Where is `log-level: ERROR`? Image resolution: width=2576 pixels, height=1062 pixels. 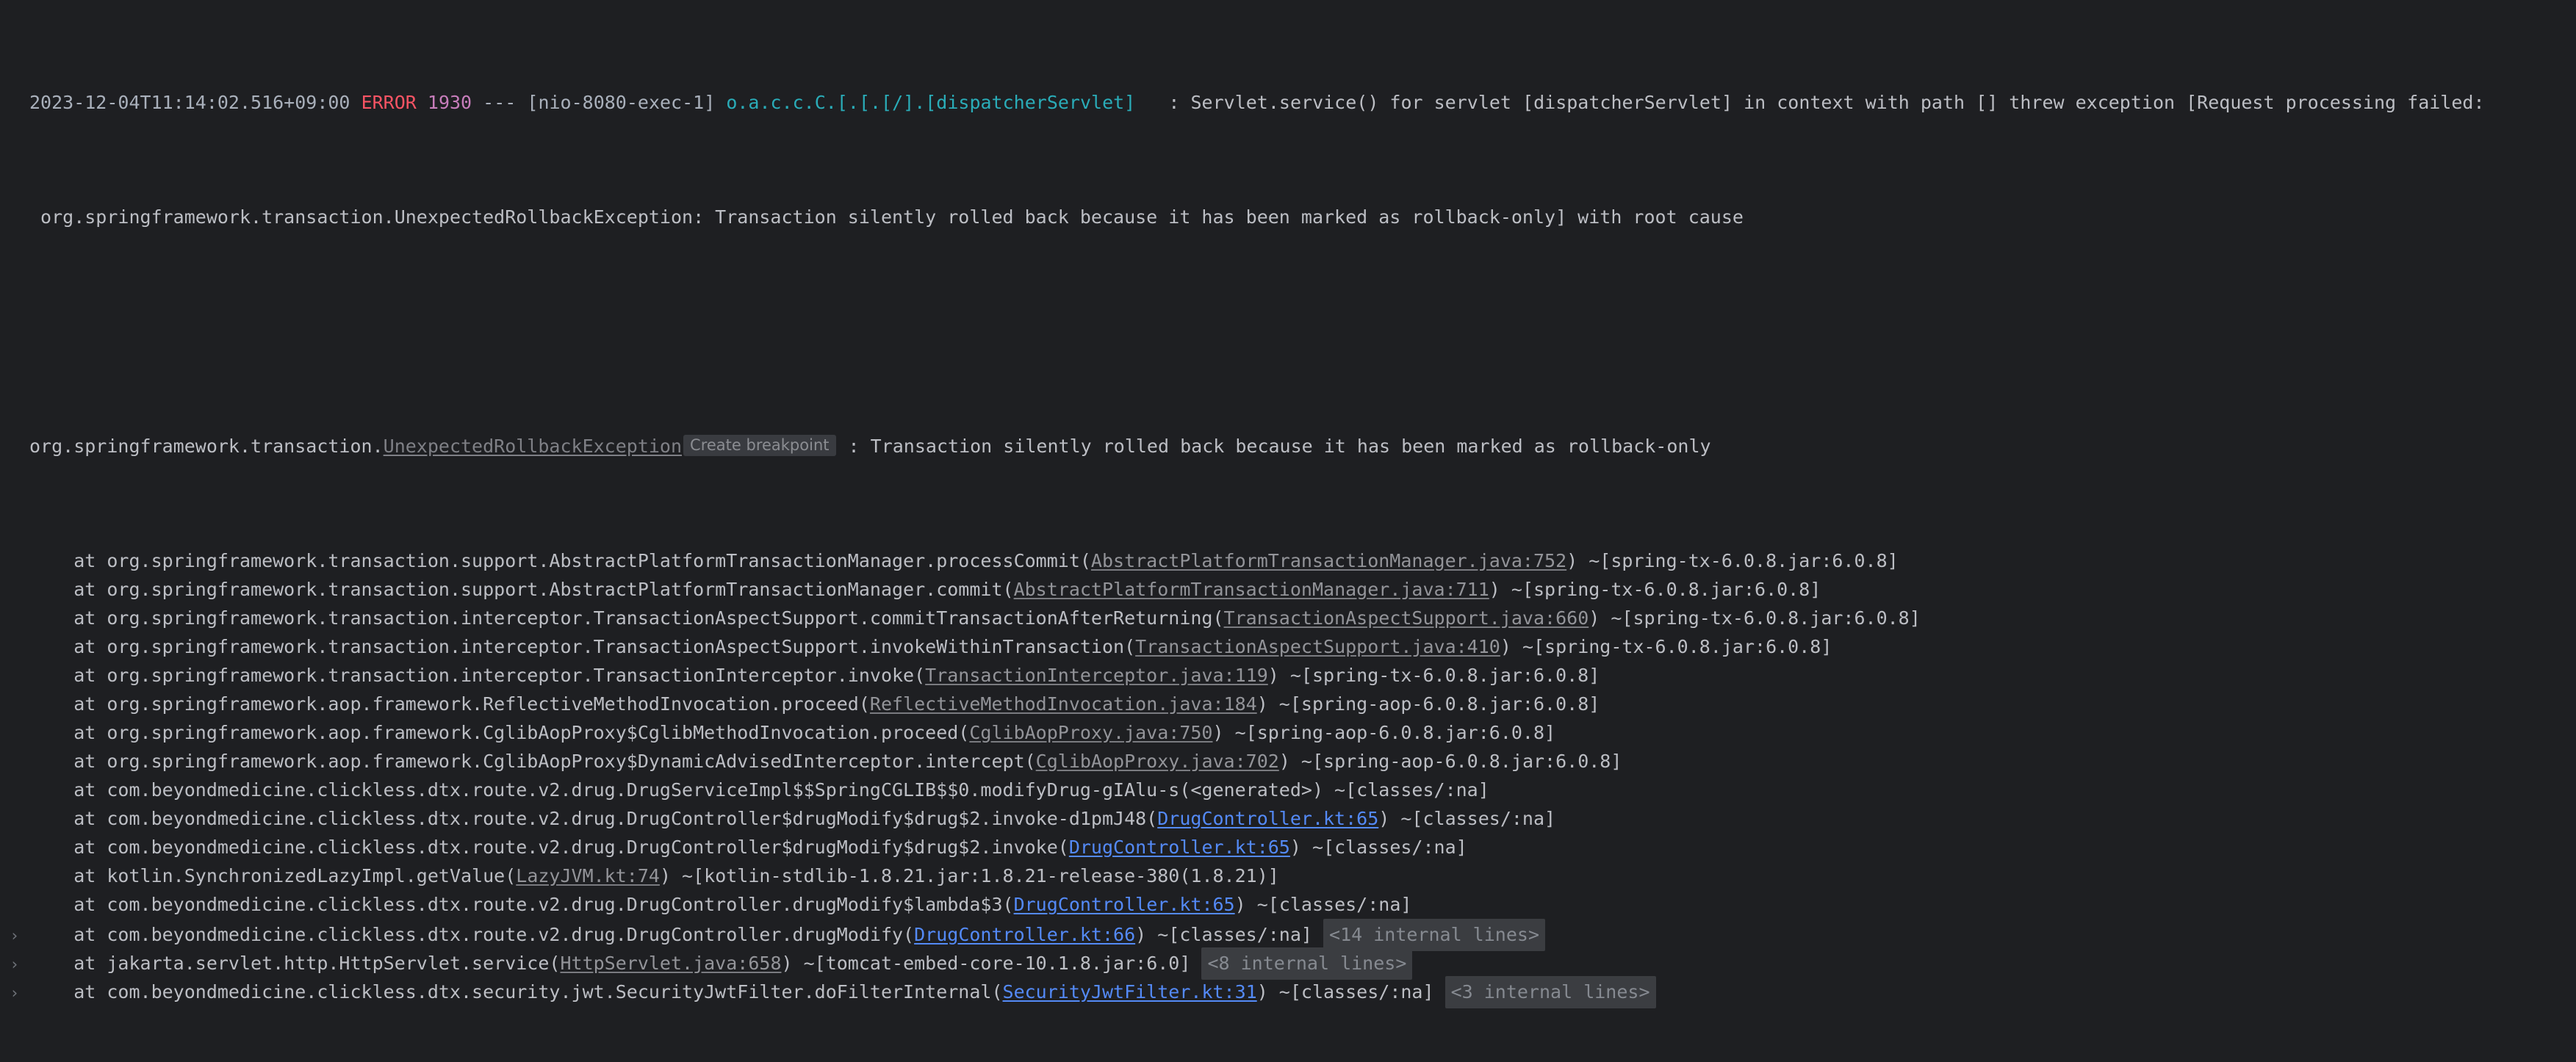
log-level: ERROR is located at coordinates (389, 102).